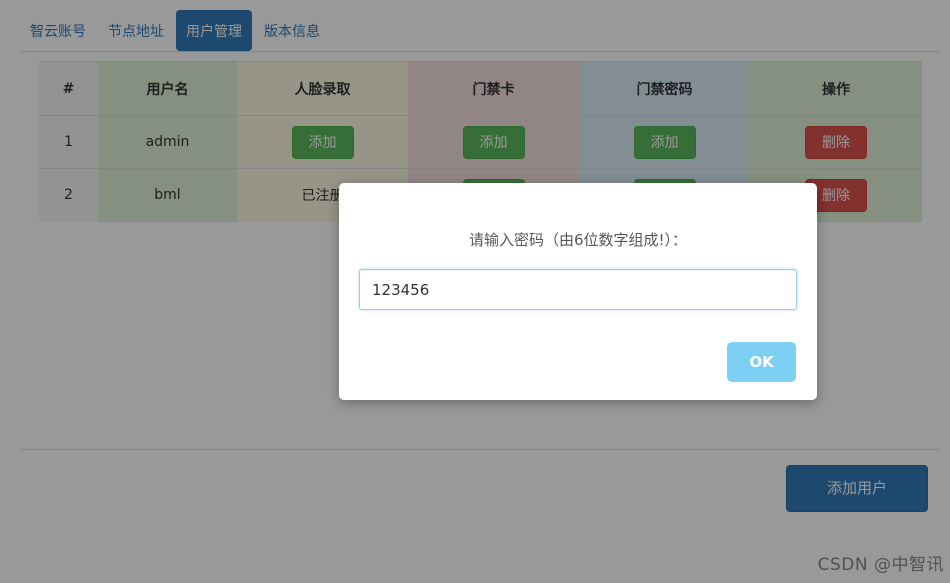  Describe the element at coordinates (761, 362) in the screenshot. I see `ok-button: OK` at that location.